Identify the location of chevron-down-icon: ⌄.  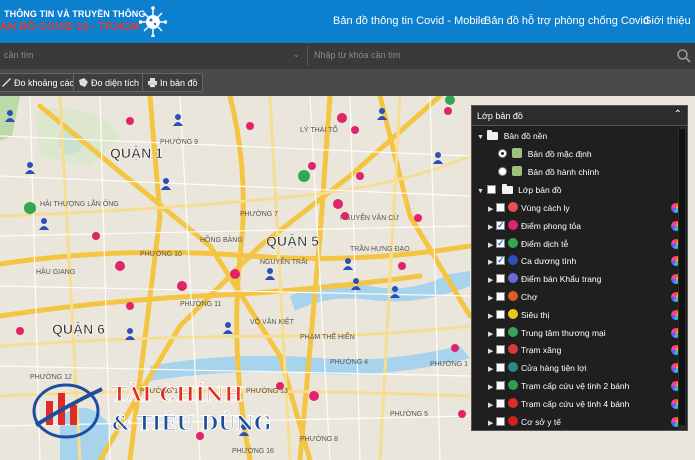
(296, 54).